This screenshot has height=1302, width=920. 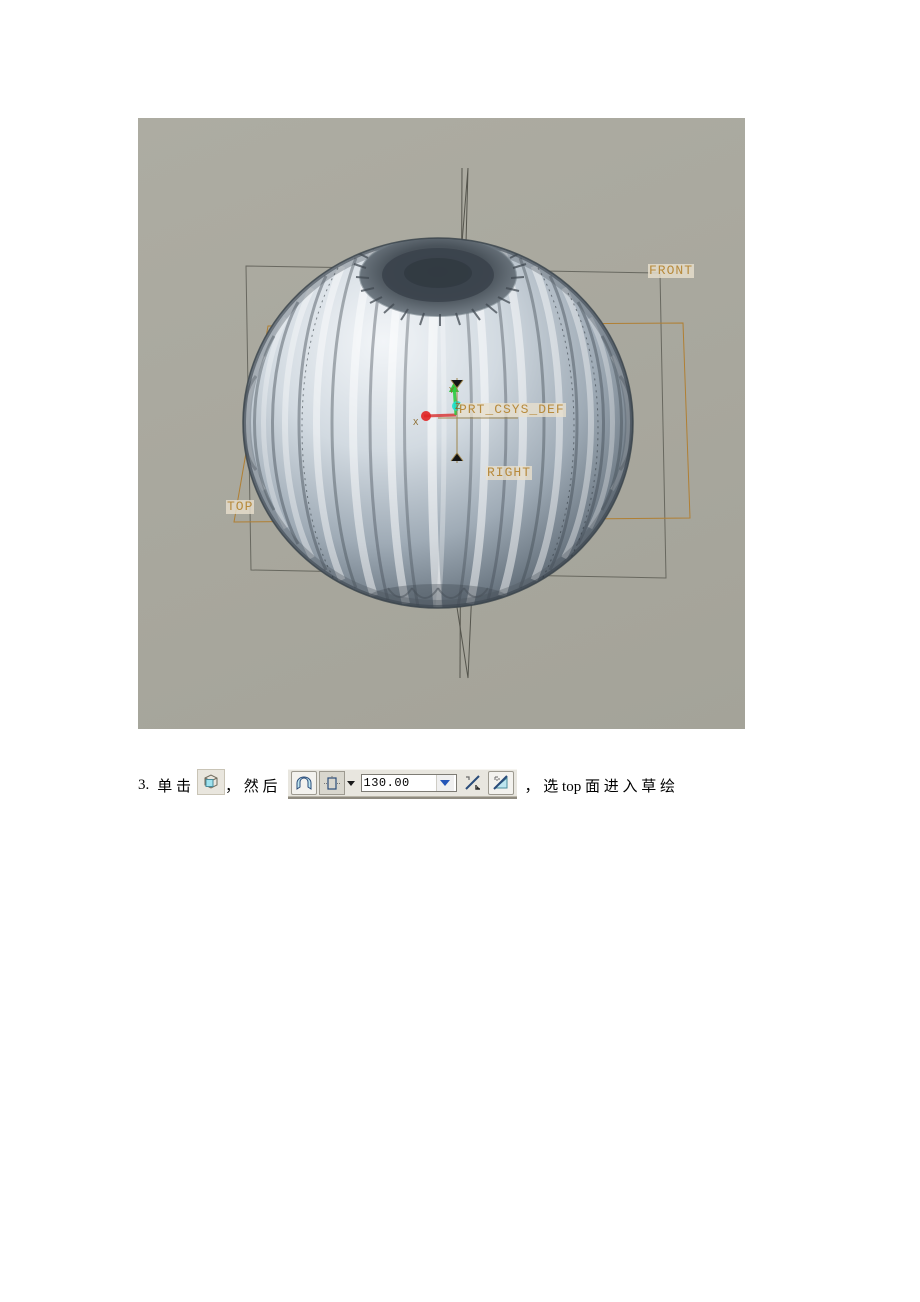 I want to click on combo-chevron-down-icon, so click(x=444, y=783).